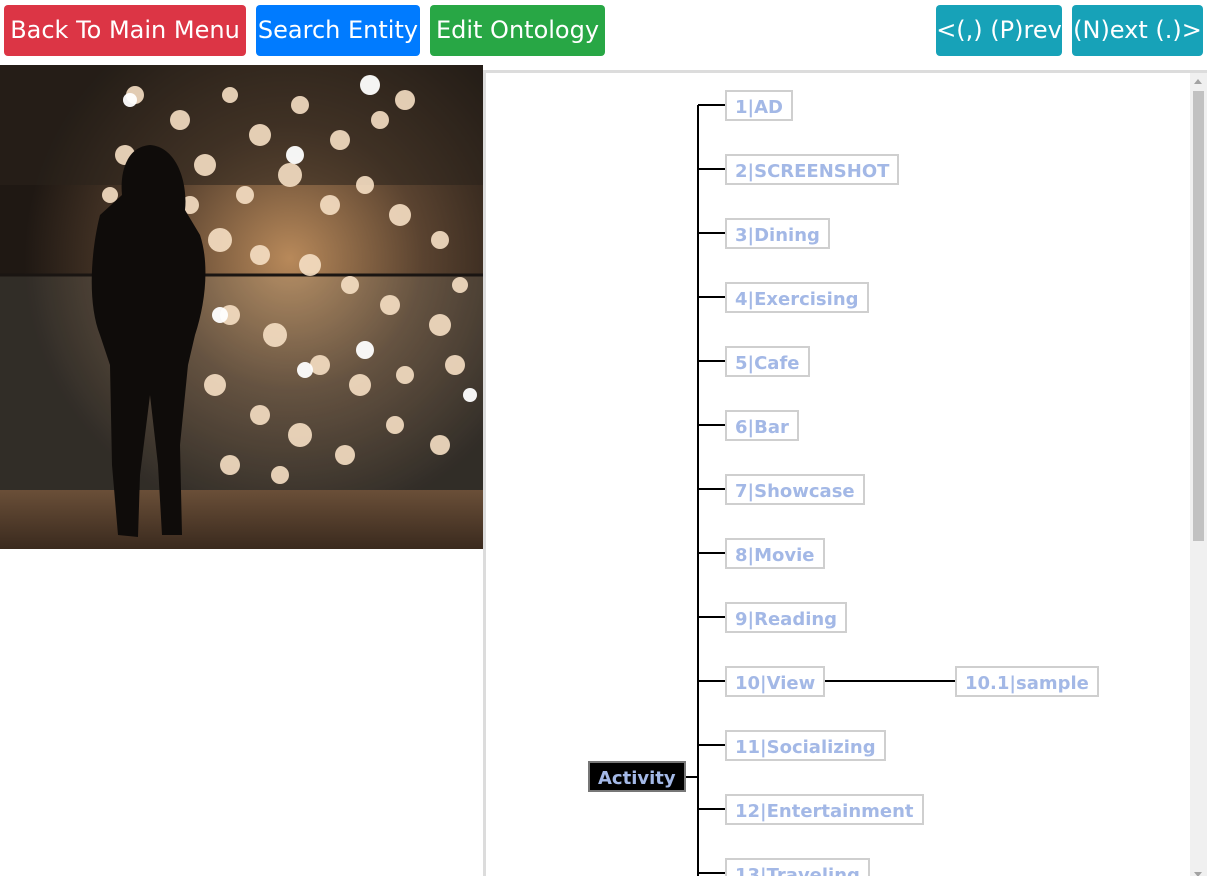 This screenshot has height=876, width=1209. What do you see at coordinates (1027, 681) in the screenshot?
I see `tree-node-sample: 10.1|sample` at bounding box center [1027, 681].